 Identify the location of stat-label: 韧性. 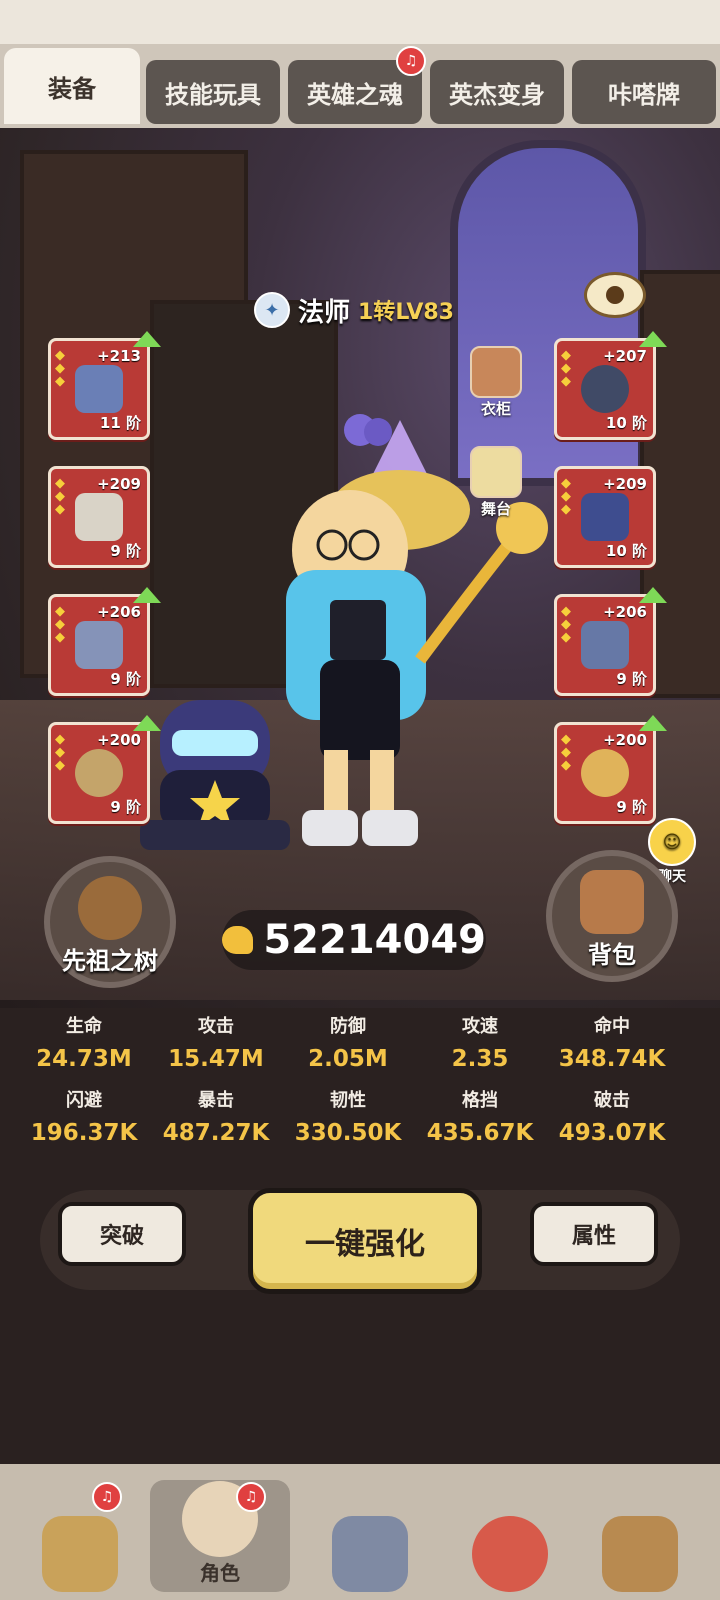
(348, 1100).